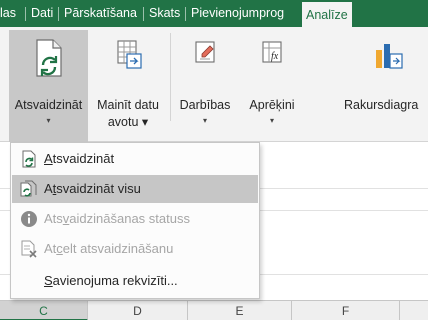 The width and height of the screenshot is (428, 320). What do you see at coordinates (272, 105) in the screenshot?
I see `calculations-label: Aprēķini` at bounding box center [272, 105].